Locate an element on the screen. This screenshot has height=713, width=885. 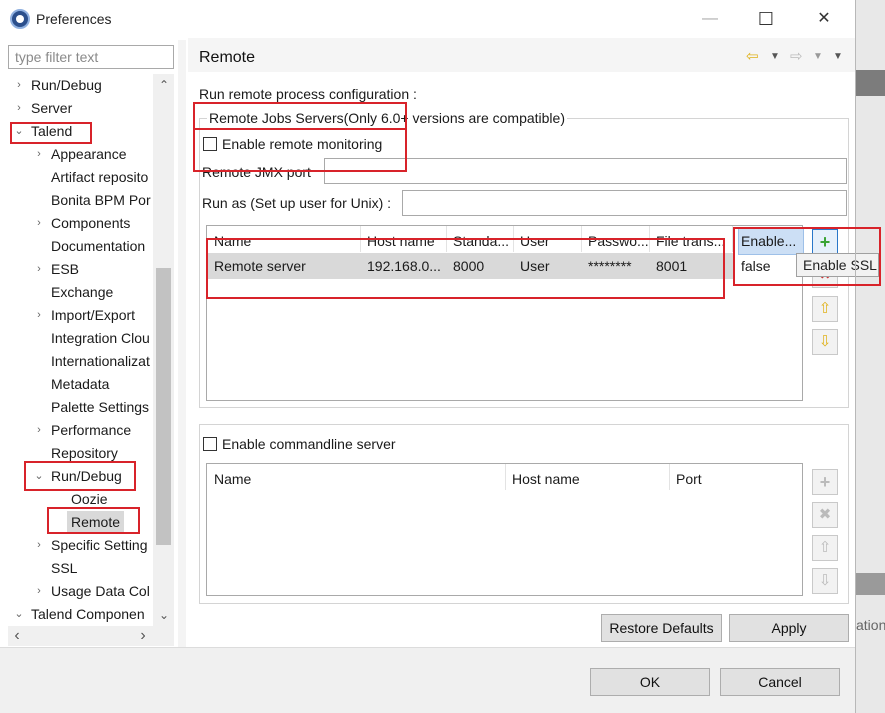
scroll-right-icon: › is located at coordinates (143, 636).